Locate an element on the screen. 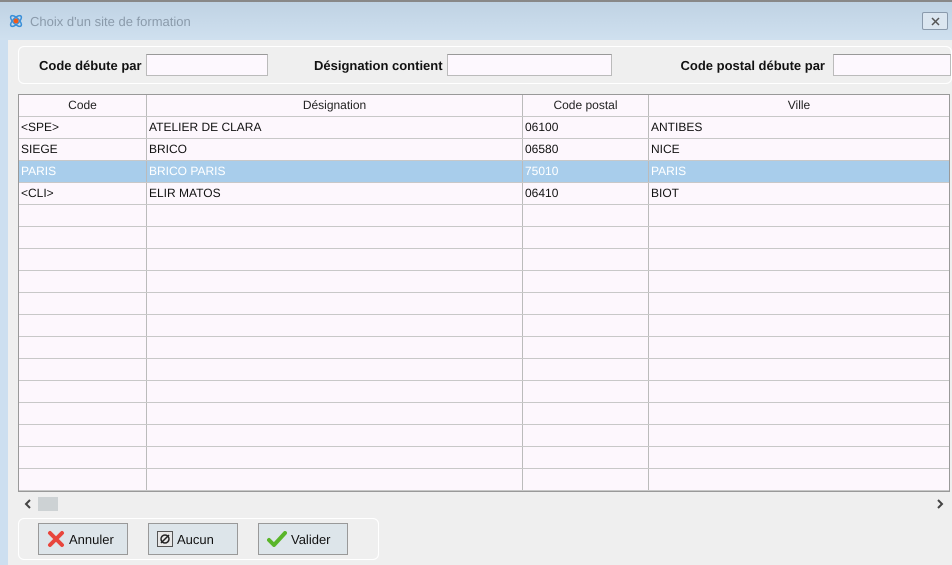  table-row: <SPE> ATELIER DE CLARA 06100 ANTIBES is located at coordinates (484, 128).